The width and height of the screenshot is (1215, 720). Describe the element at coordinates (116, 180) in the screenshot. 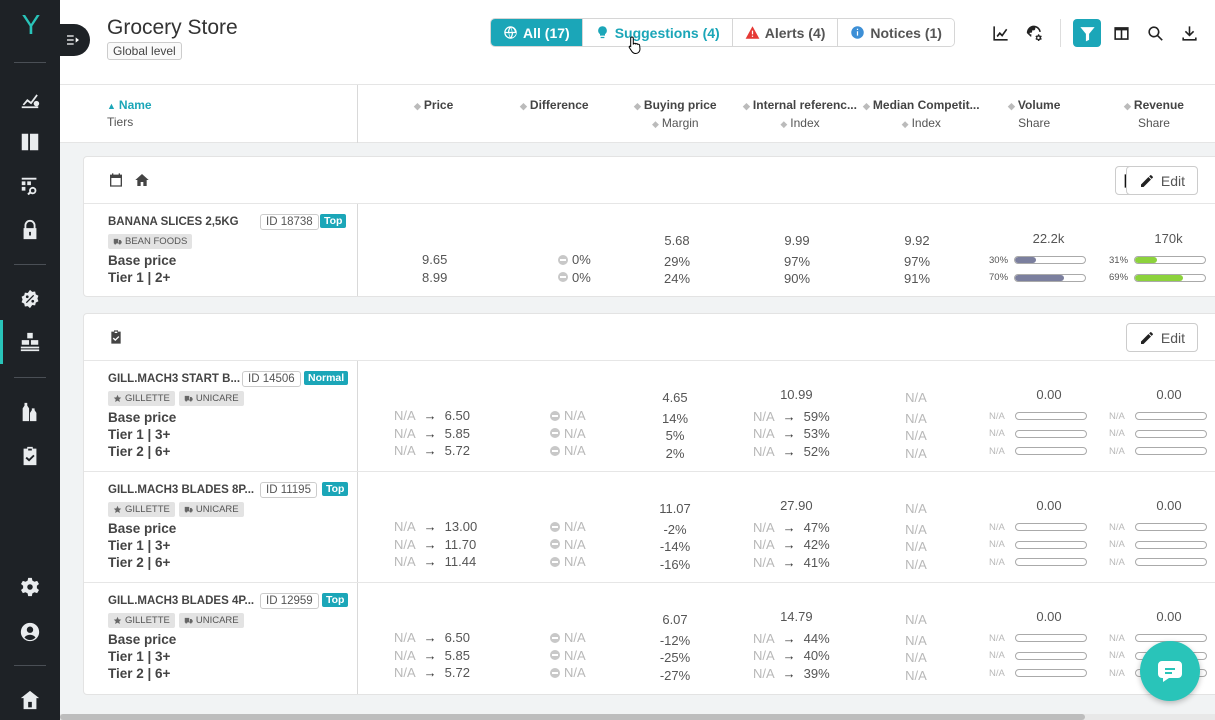

I see `calendar-icon` at that location.